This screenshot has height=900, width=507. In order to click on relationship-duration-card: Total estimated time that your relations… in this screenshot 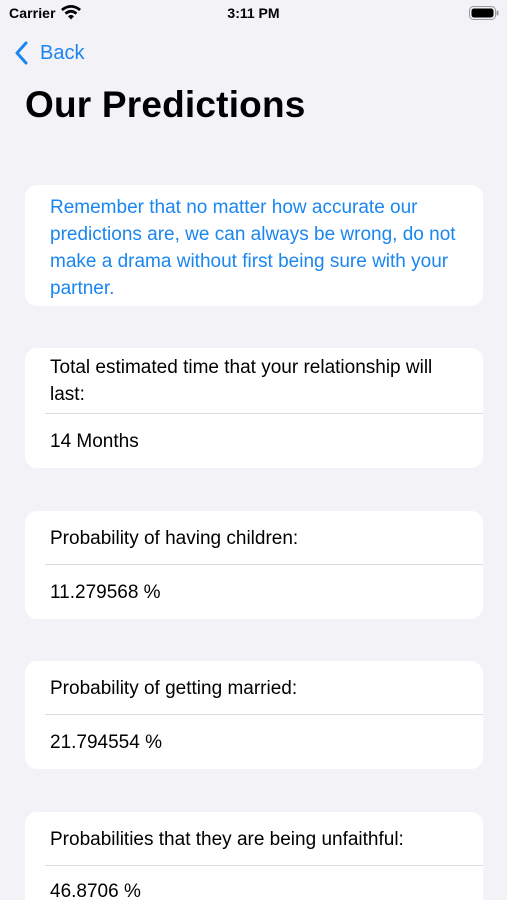, I will do `click(254, 408)`.